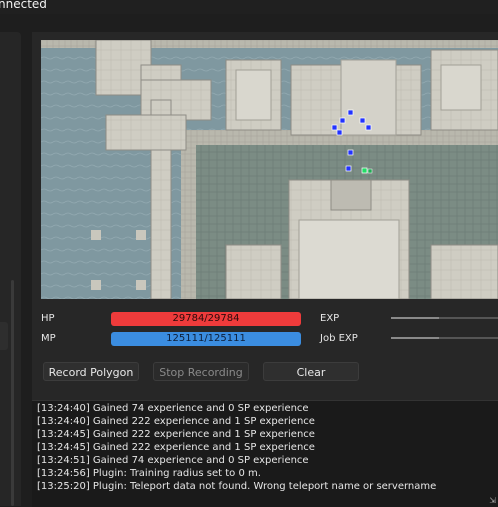 This screenshot has height=507, width=498. What do you see at coordinates (367, 170) in the screenshot?
I see `player-marker` at bounding box center [367, 170].